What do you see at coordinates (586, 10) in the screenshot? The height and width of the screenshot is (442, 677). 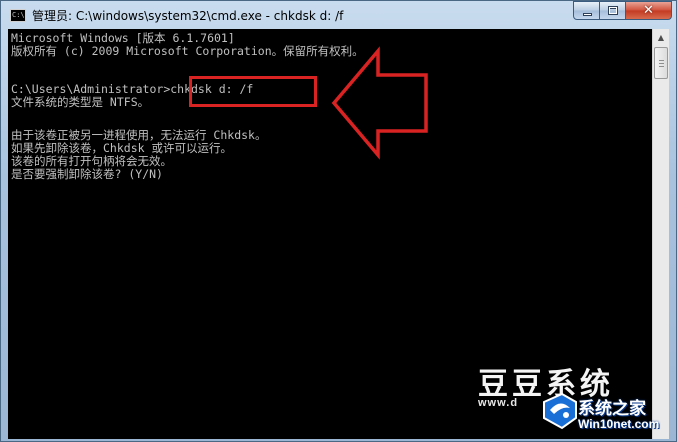 I see `minimize-button` at bounding box center [586, 10].